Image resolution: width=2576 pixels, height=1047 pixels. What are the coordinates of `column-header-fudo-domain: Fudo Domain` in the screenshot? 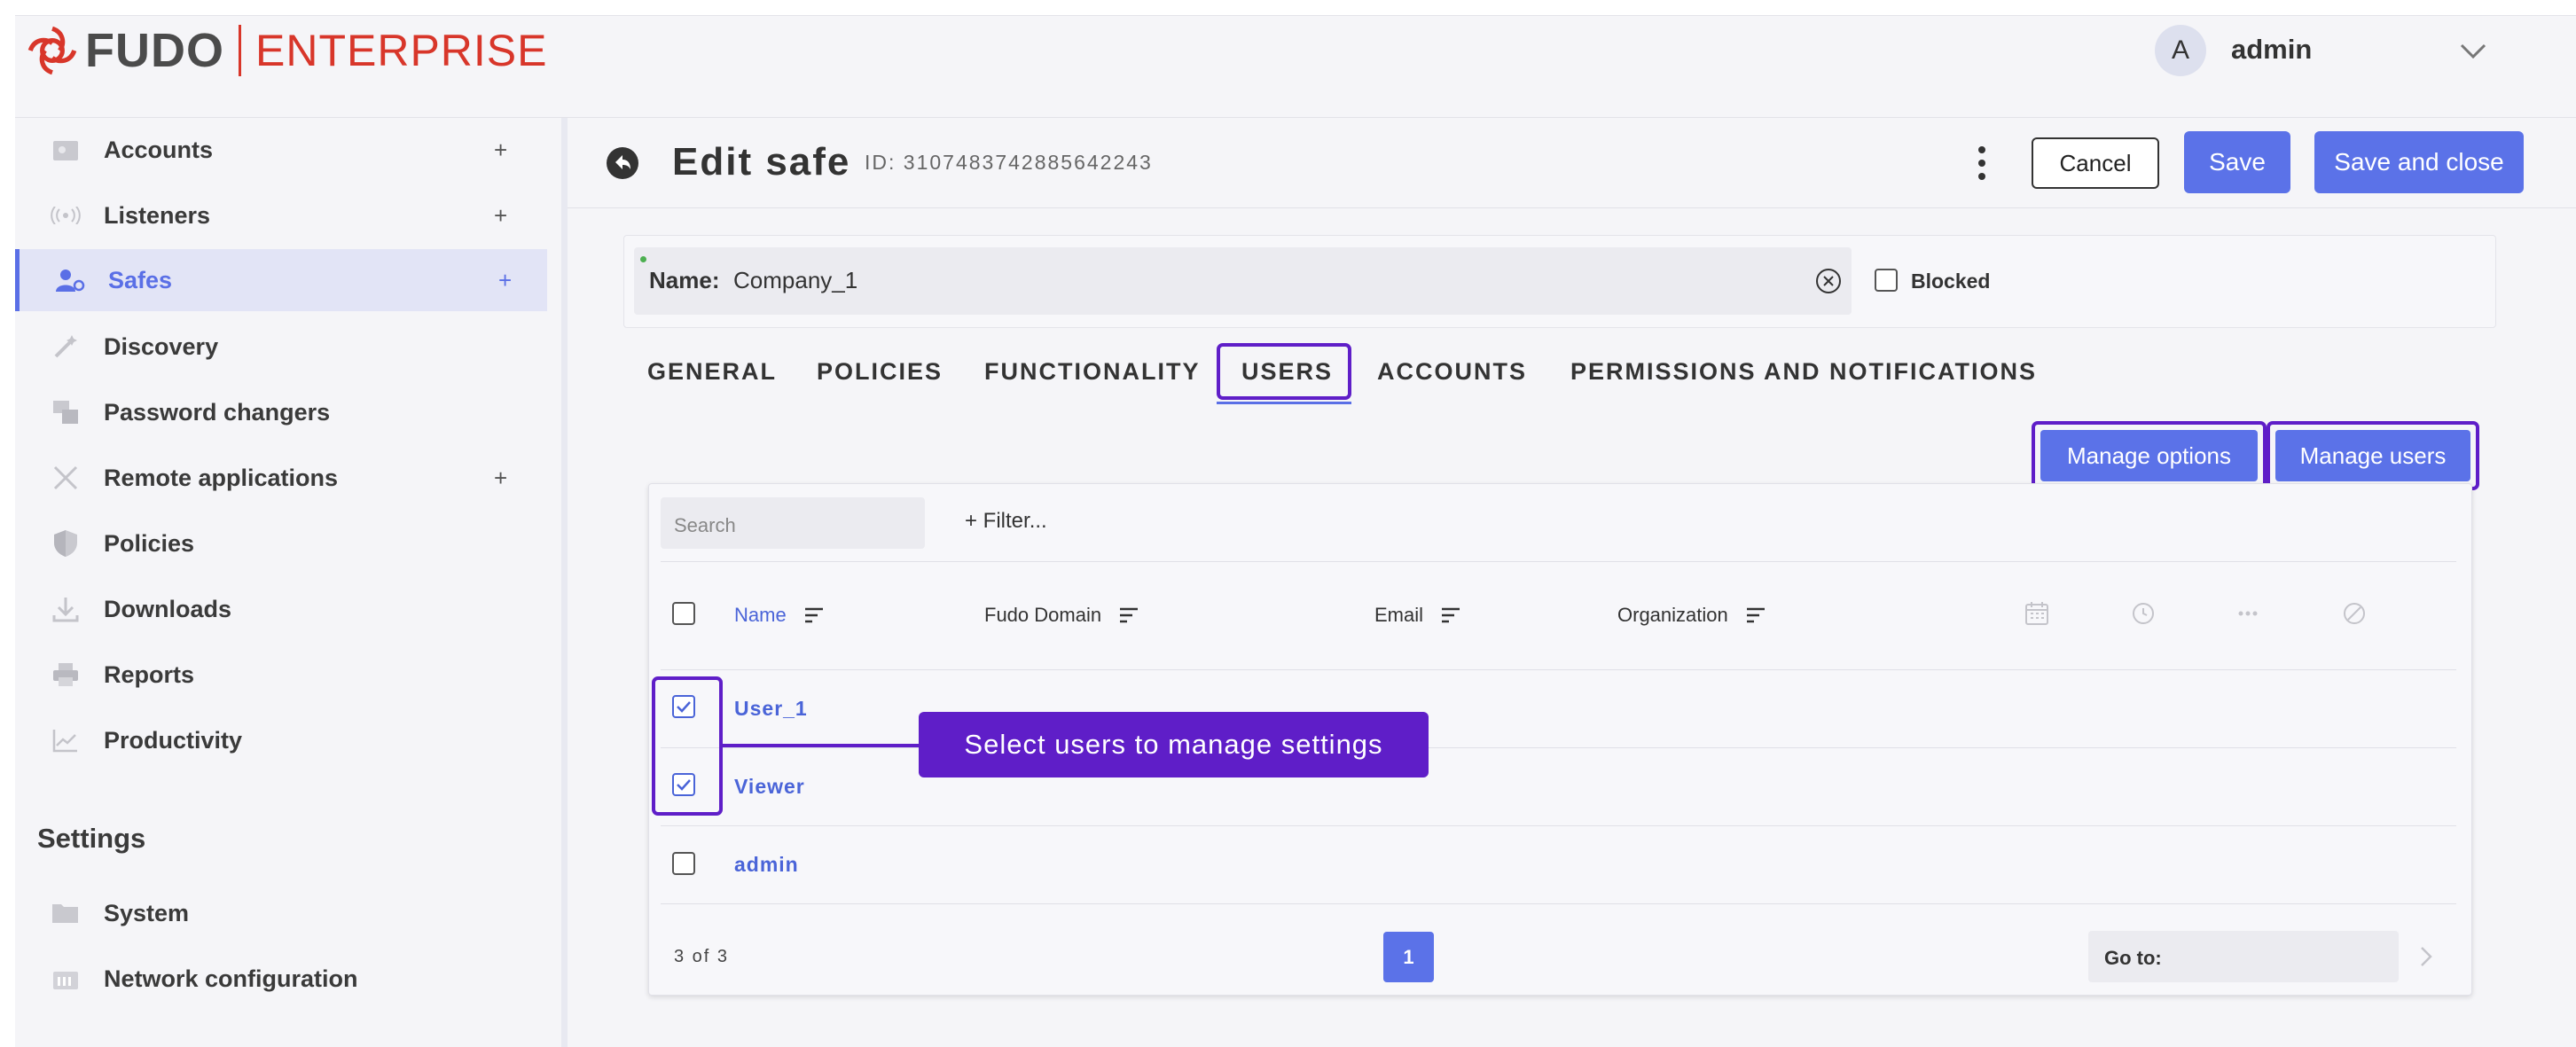 It's located at (1061, 616).